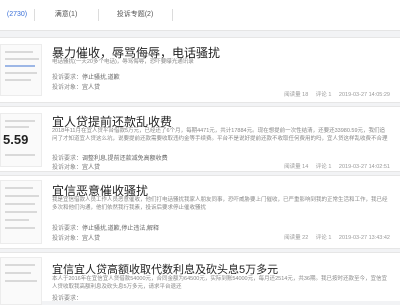 The width and height of the screenshot is (400, 305). I want to click on view-count: 阅读量 22, so click(296, 238).